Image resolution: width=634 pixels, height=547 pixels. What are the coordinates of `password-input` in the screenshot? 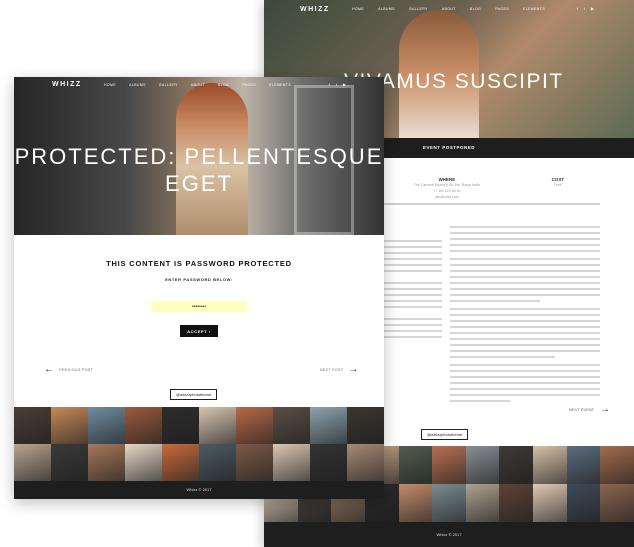 It's located at (199, 306).